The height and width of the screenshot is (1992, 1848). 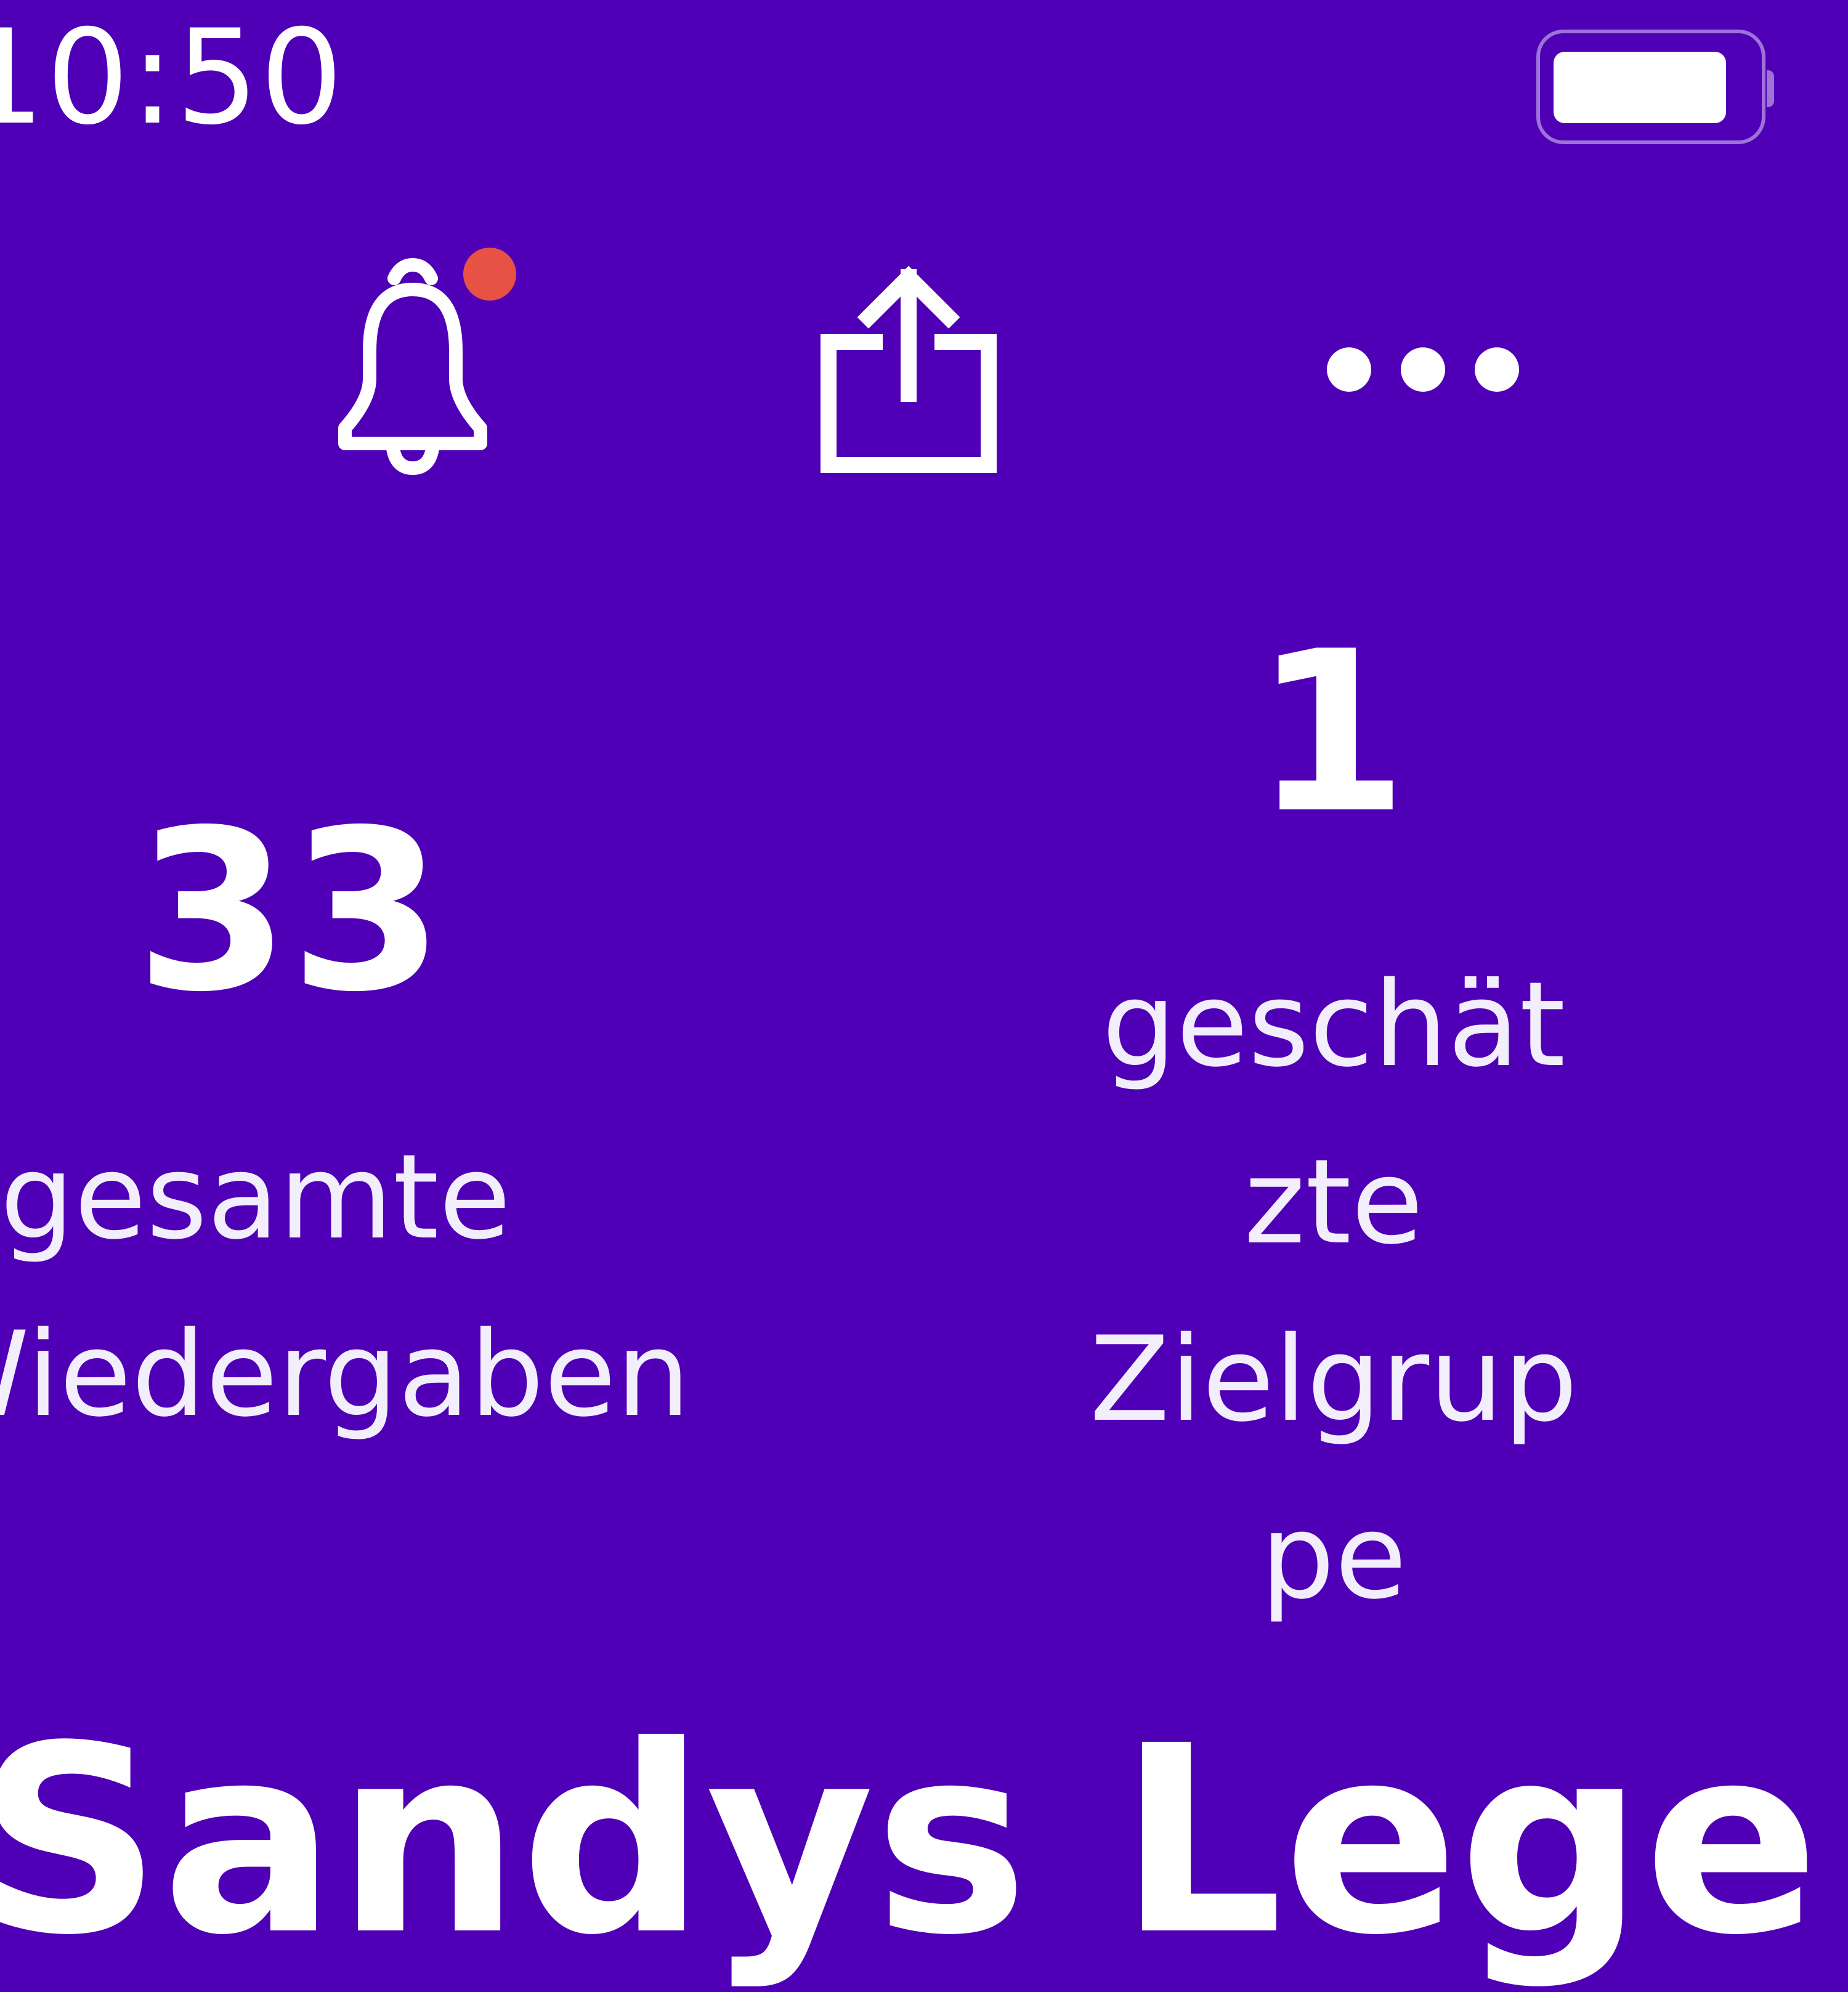 I want to click on stat-estimated-audience-label-line: geschät, so click(x=1333, y=1025).